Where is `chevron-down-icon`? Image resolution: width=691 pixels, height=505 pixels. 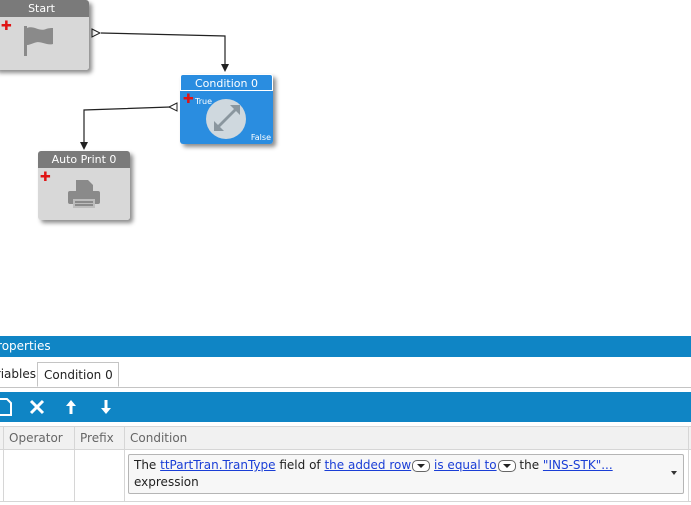
chevron-down-icon is located at coordinates (674, 473).